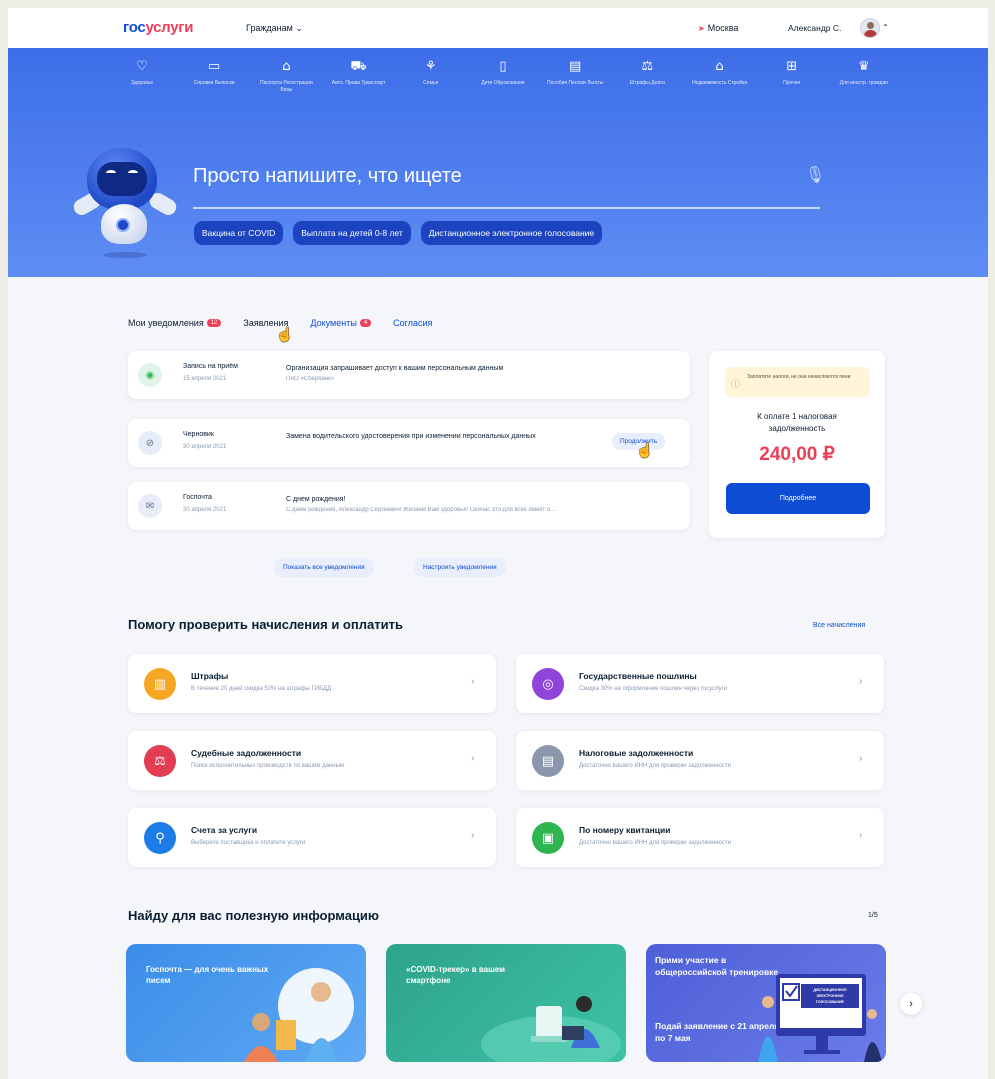 The height and width of the screenshot is (1079, 995). What do you see at coordinates (460, 567) in the screenshot?
I see `configure-notifications-button: Настроить уведомления` at bounding box center [460, 567].